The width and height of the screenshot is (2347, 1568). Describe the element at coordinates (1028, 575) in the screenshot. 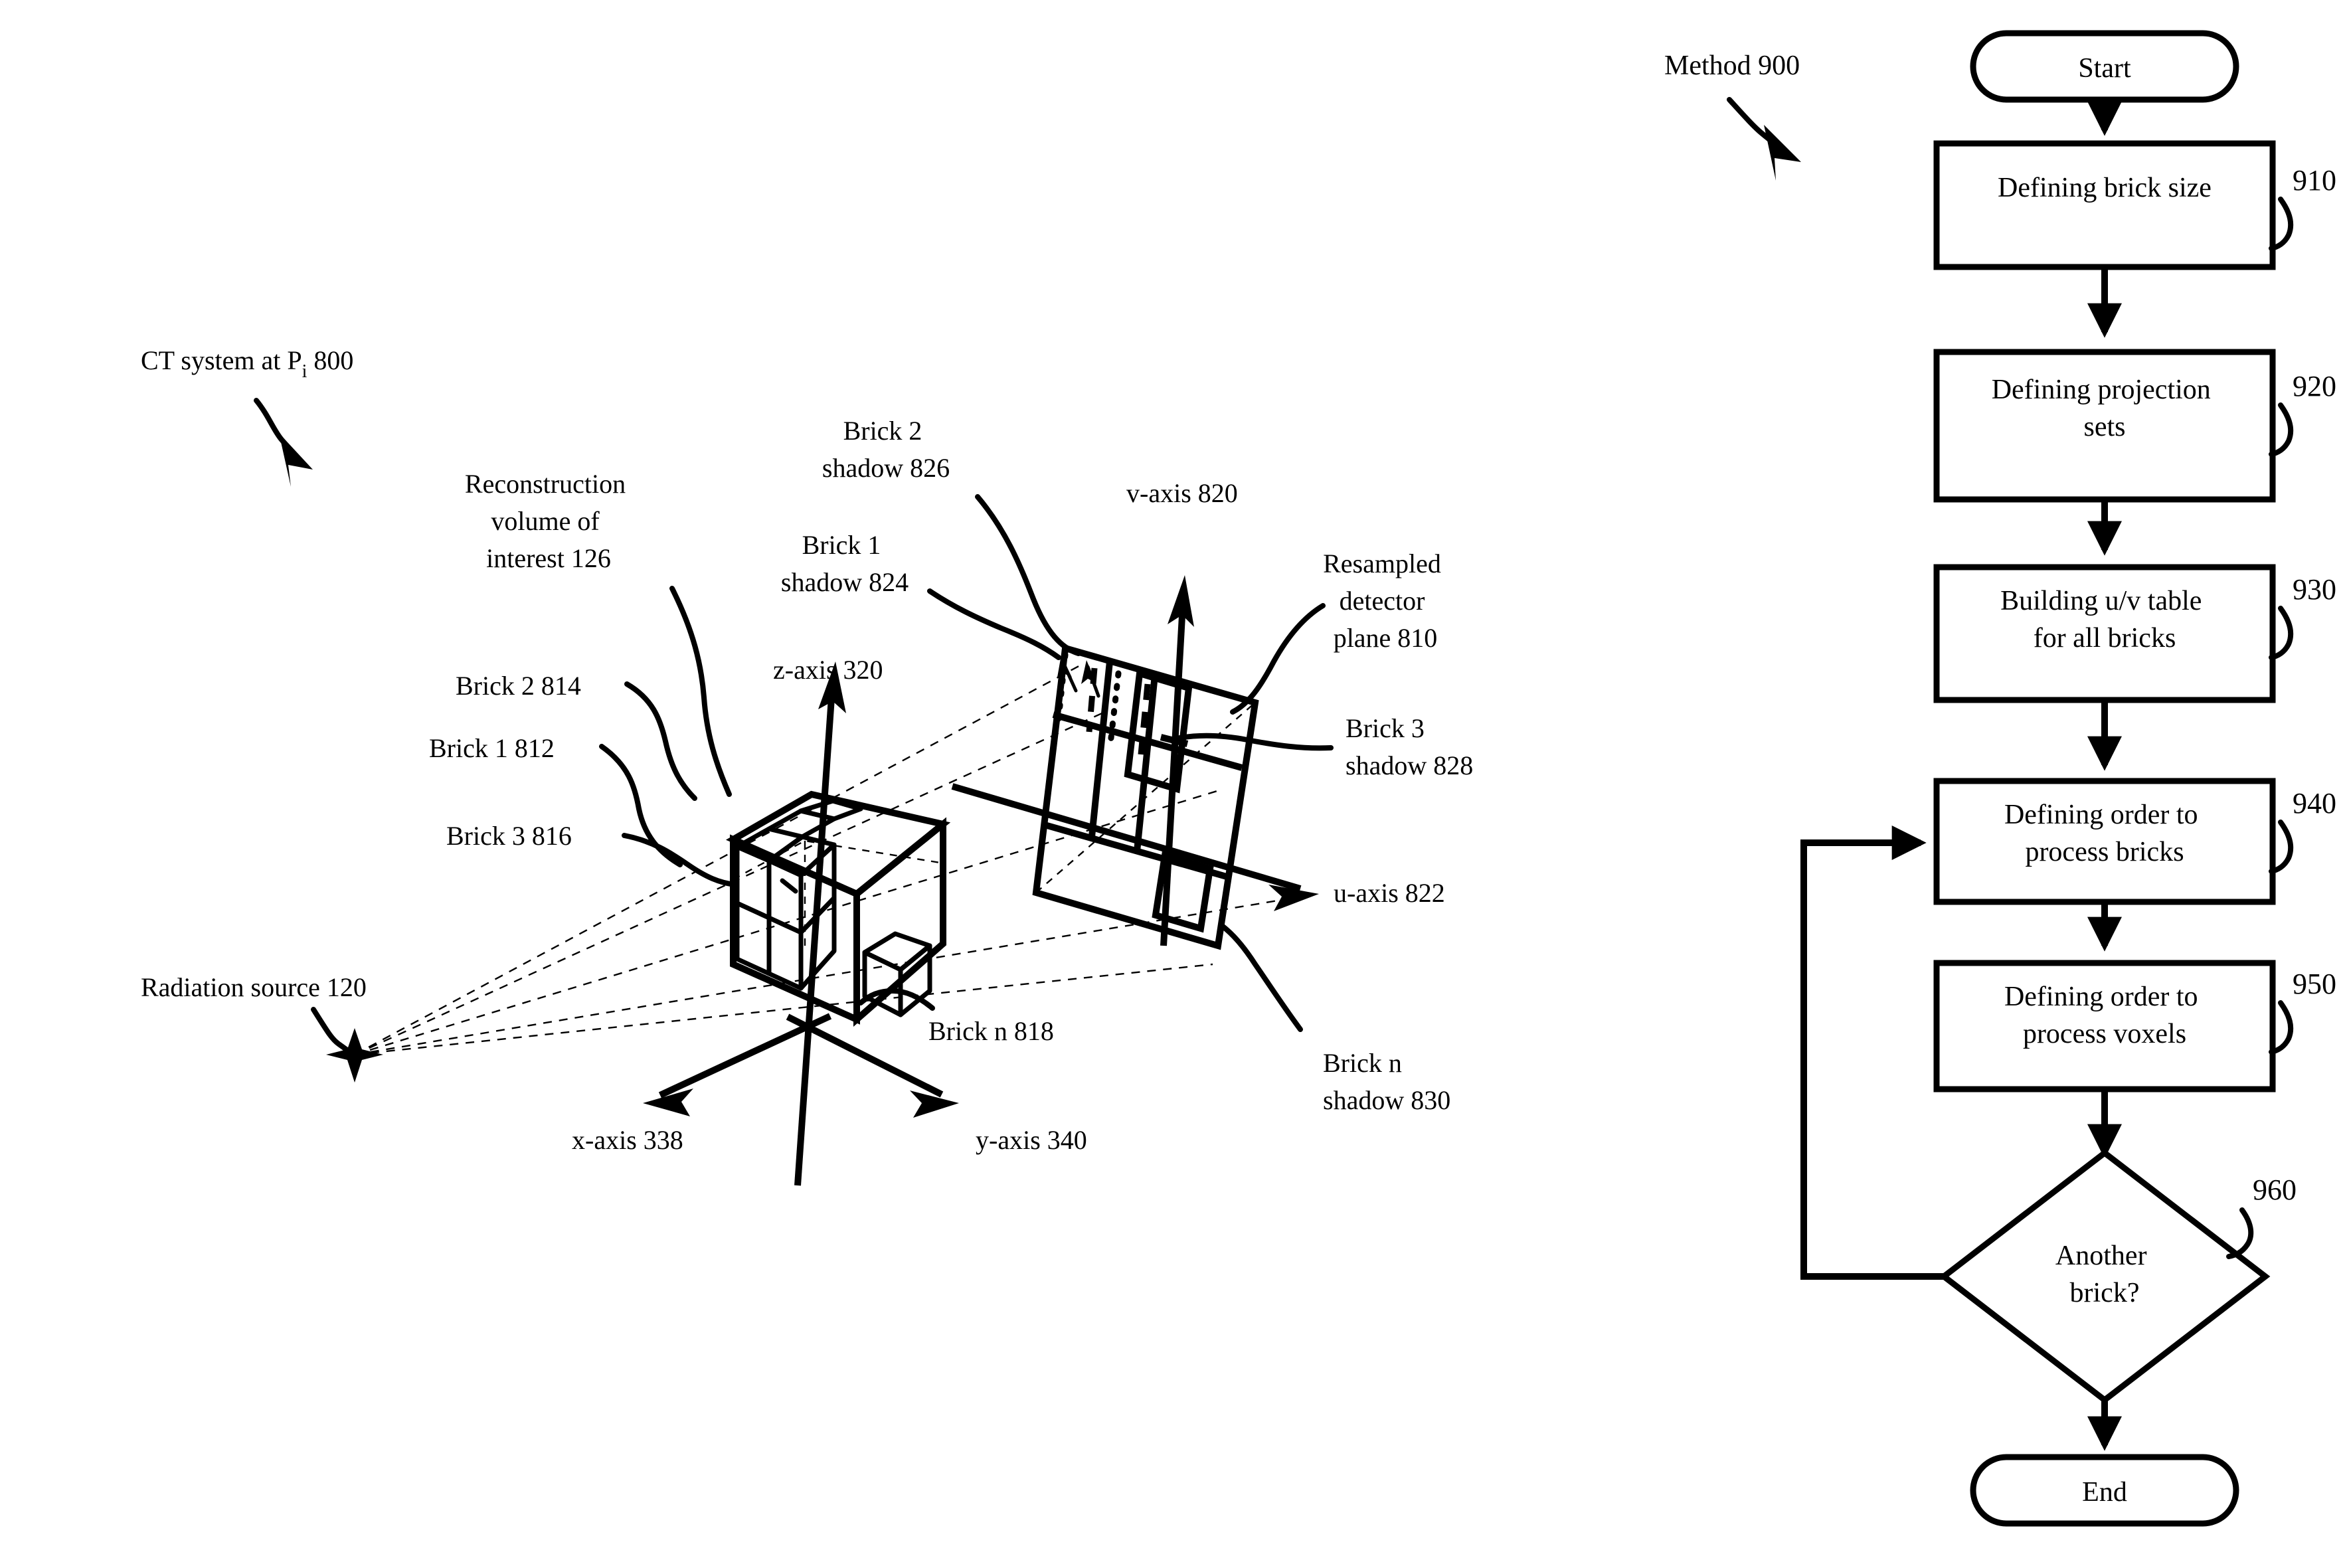

I see `brick-2-shadow-leader` at that location.